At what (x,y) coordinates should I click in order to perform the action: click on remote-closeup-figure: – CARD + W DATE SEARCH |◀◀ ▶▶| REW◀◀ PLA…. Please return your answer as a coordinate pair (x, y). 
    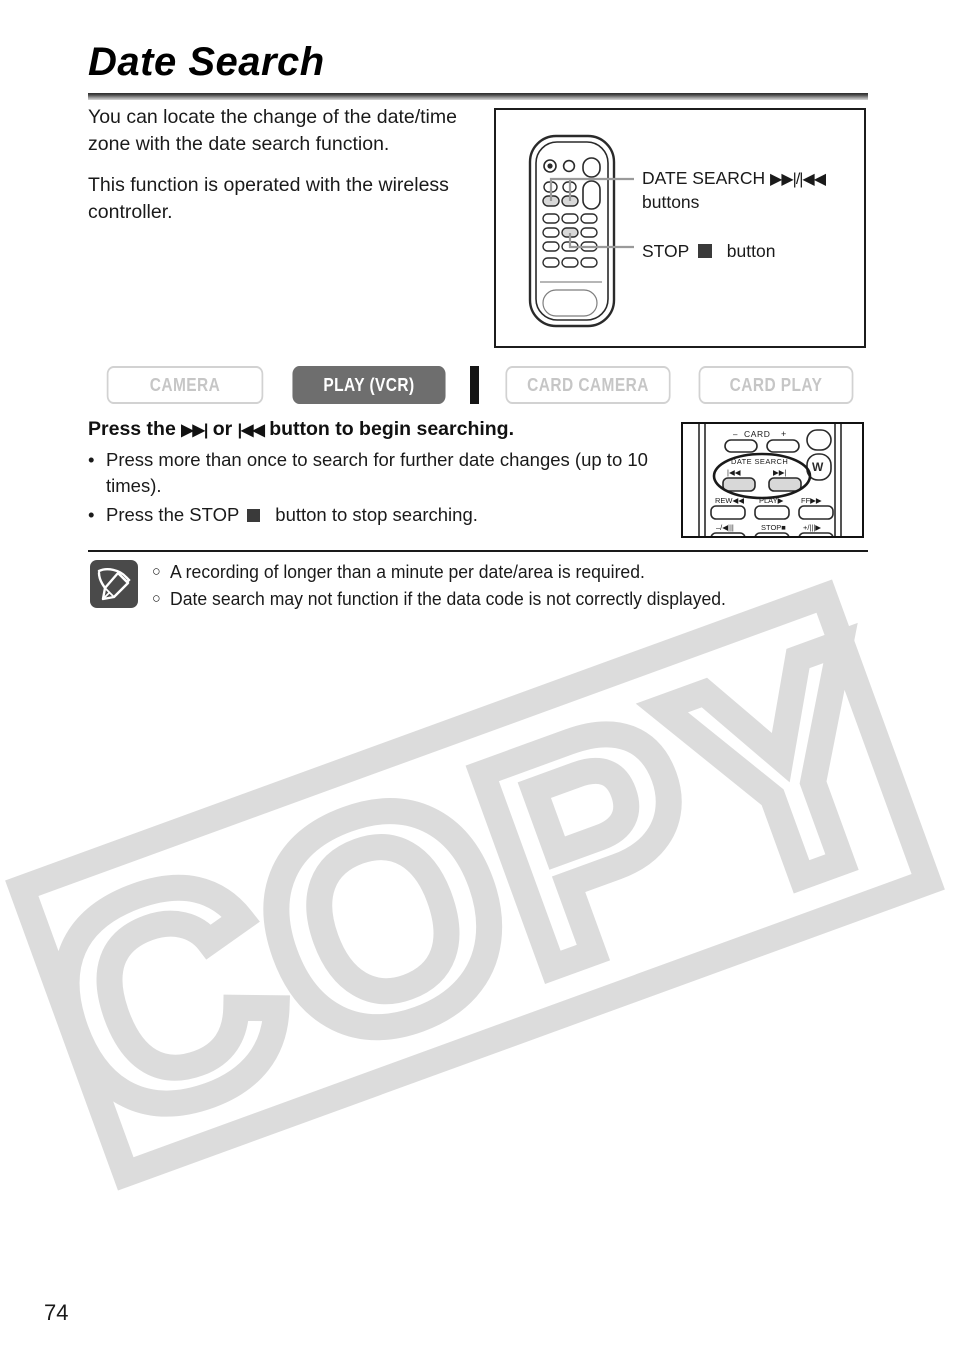
    Looking at the image, I should click on (772, 480).